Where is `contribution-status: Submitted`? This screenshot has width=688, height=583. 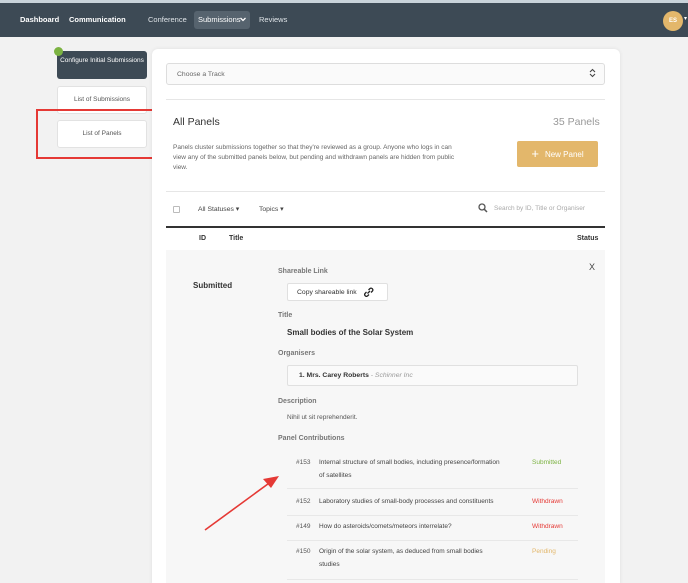
contribution-status: Submitted is located at coordinates (547, 462).